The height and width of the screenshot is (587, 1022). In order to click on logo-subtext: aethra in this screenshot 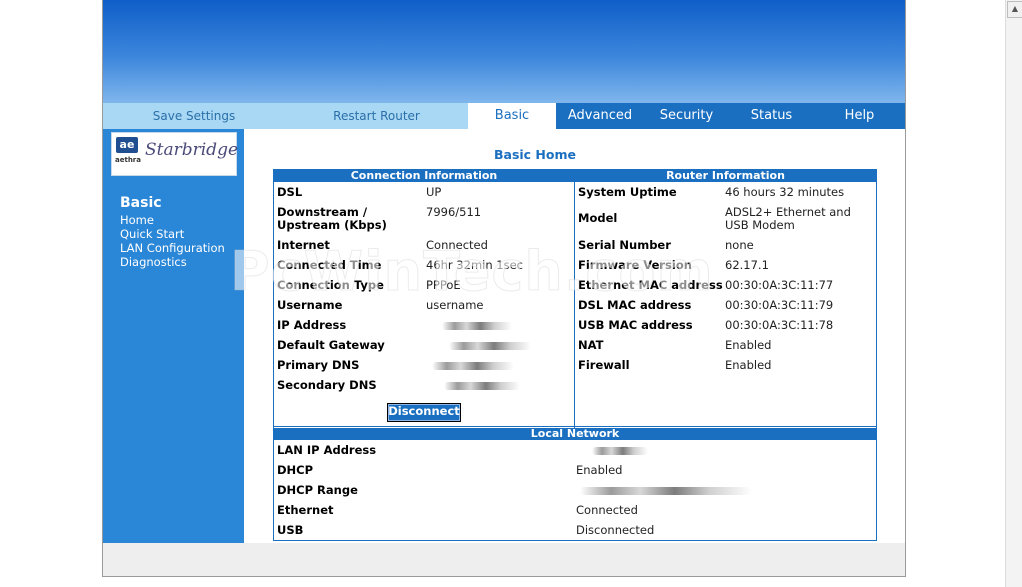, I will do `click(128, 160)`.